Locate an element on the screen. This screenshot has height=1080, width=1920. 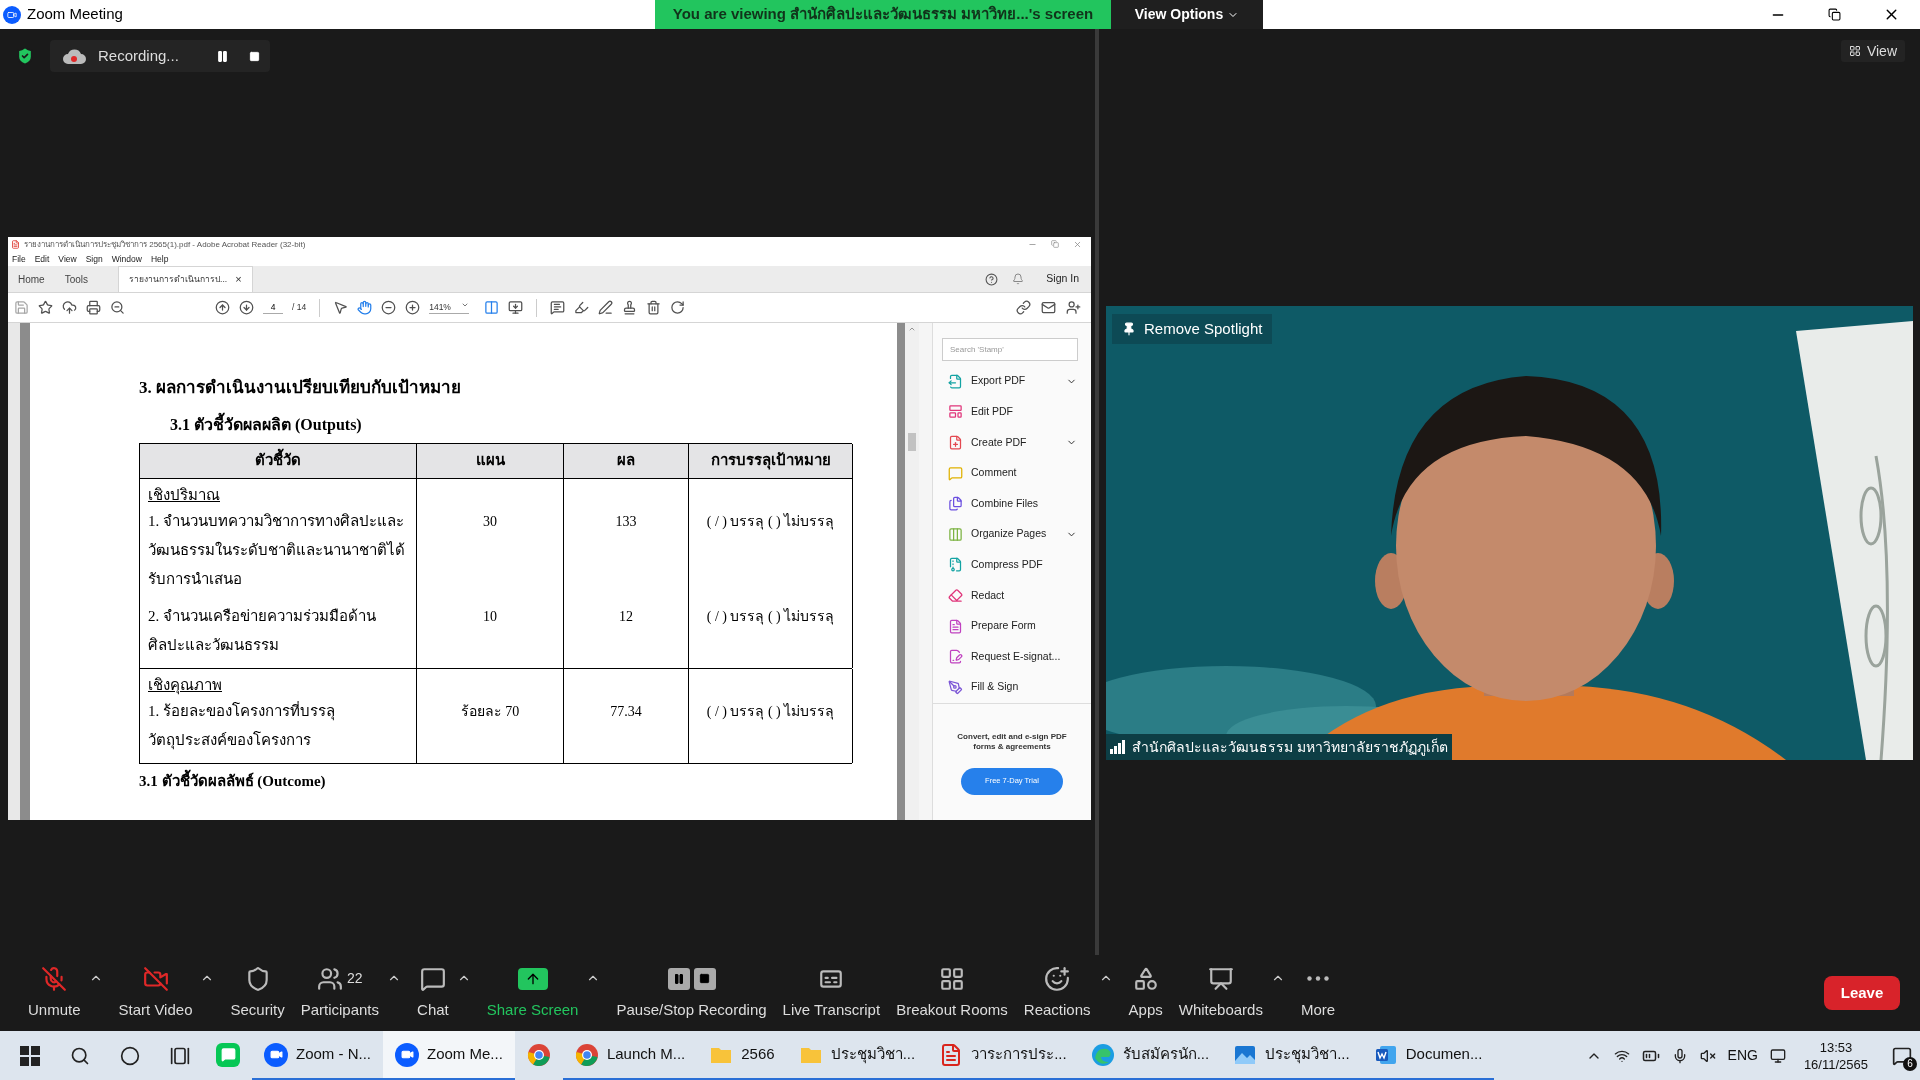
menu-item: View is located at coordinates (67, 259).